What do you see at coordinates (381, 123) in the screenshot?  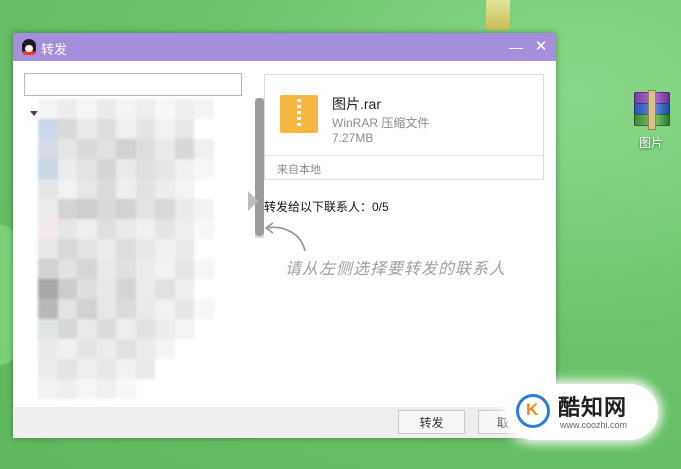 I see `file-type: WinRAR 压缩文件` at bounding box center [381, 123].